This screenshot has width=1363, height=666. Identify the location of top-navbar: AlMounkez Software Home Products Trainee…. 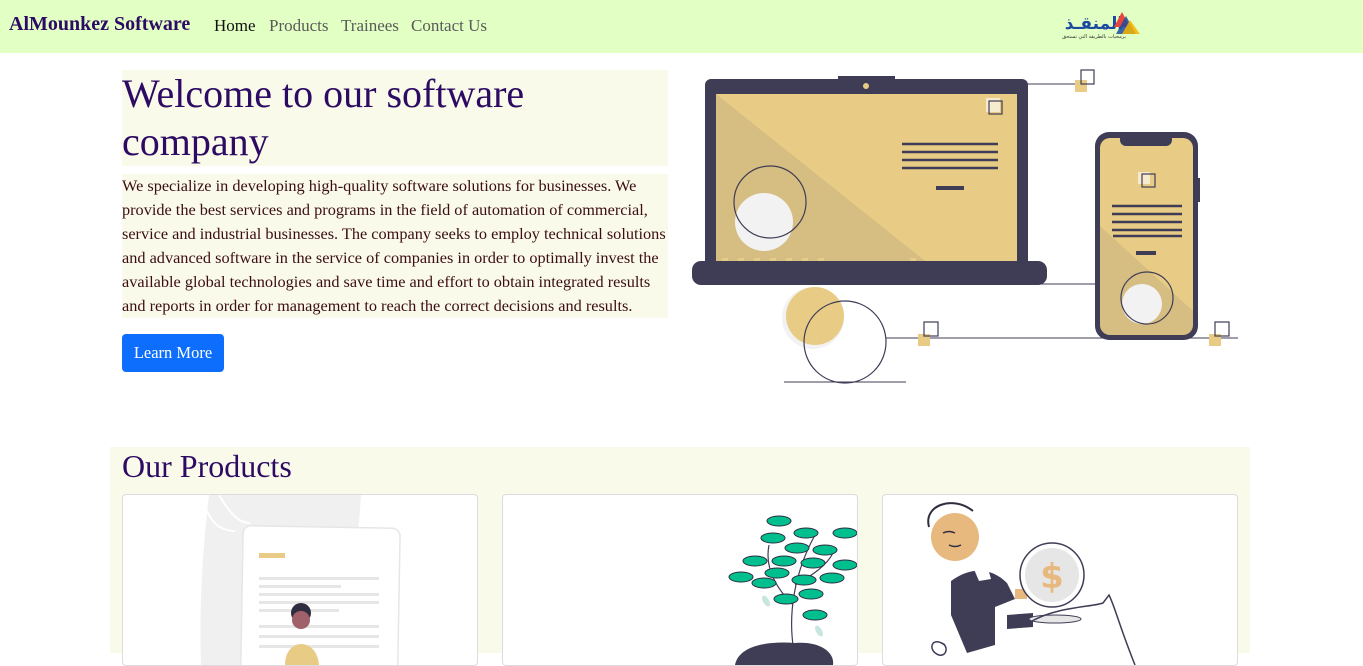
(681, 26).